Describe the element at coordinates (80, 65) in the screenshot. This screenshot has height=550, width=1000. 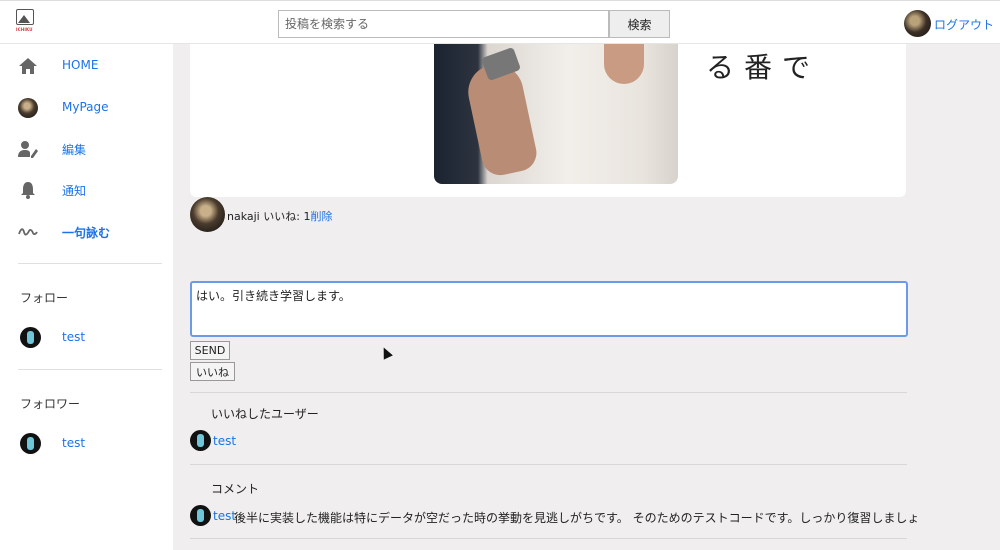
I see `sidebar-item-label: HOME` at that location.